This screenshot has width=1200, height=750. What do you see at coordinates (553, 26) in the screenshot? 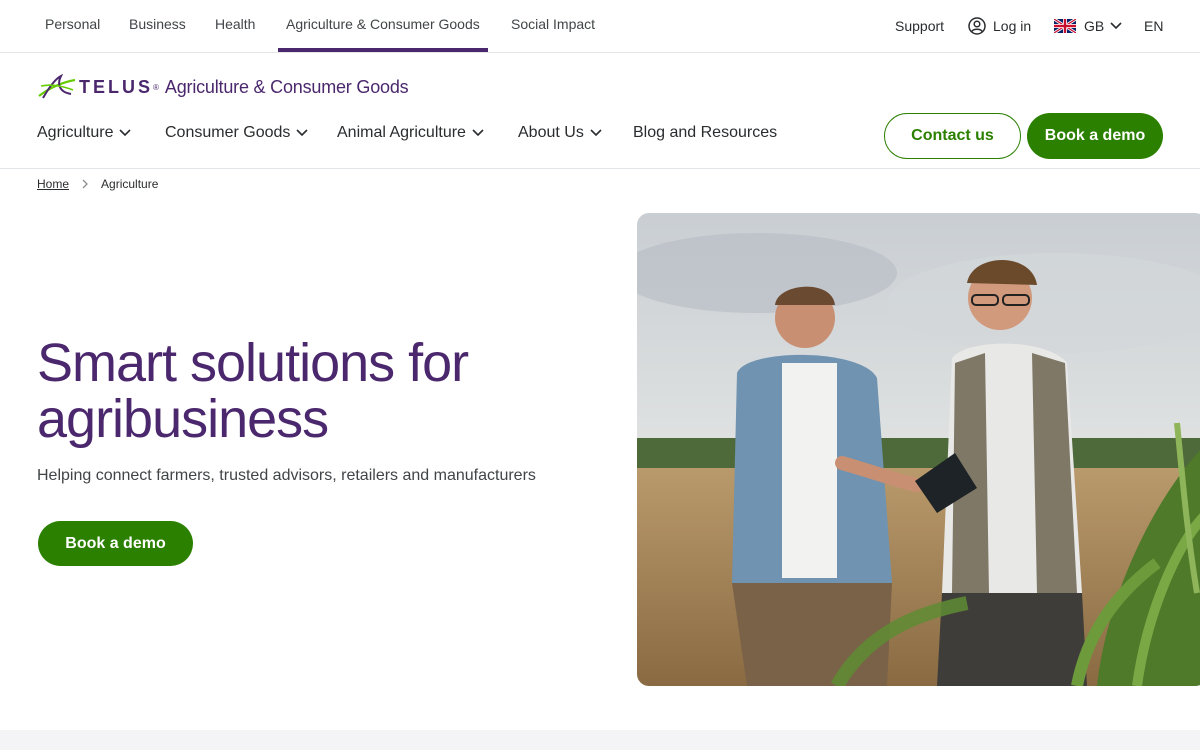
I see `segment-social-impact: Social Impact` at bounding box center [553, 26].